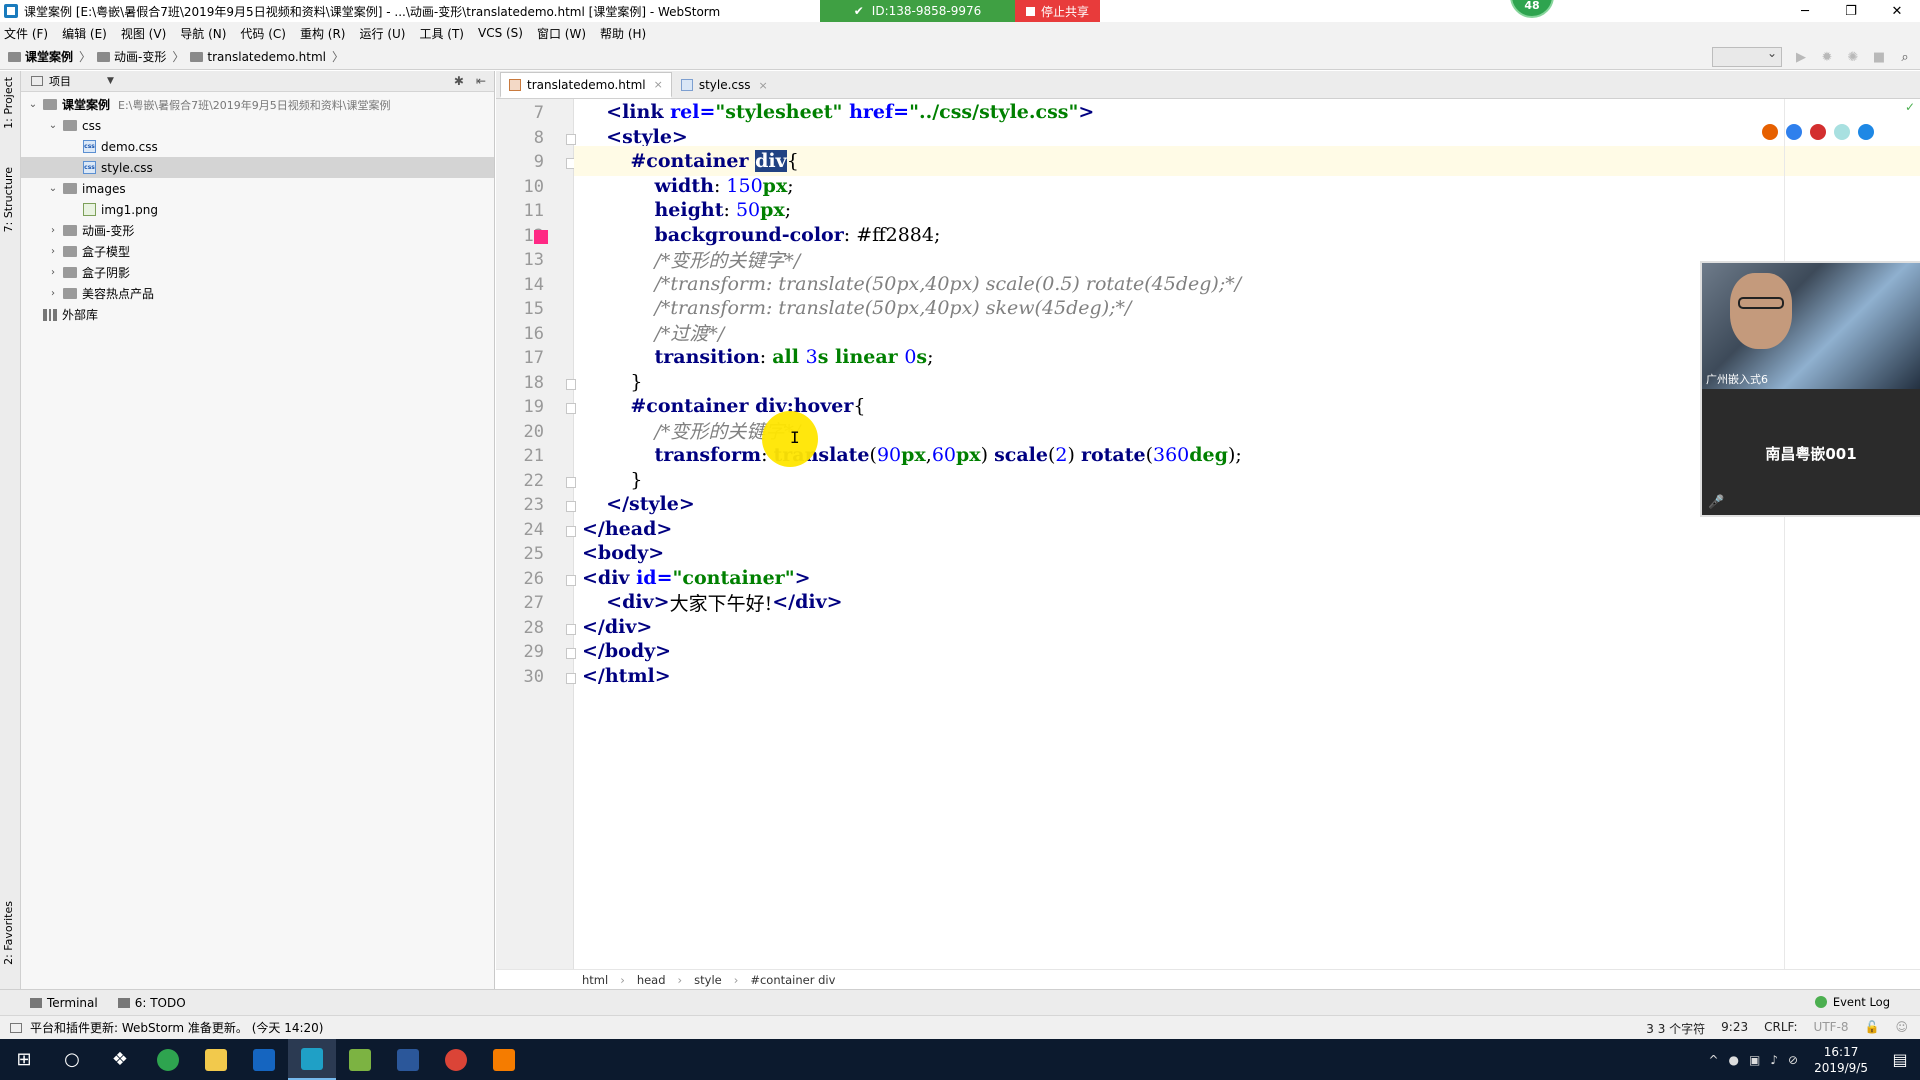 The image size is (1920, 1080). I want to click on tree-item: ⌄ 课堂案例 E:\粤嵌\暑假合7班\2019年9月5日视频和资料\课堂案例, so click(257, 104).